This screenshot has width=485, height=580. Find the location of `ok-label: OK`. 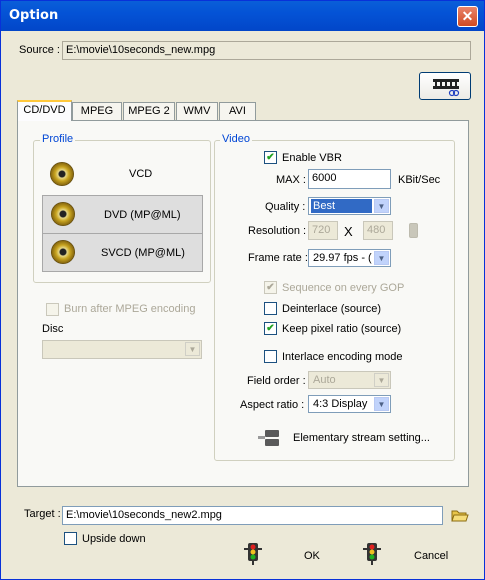

ok-label: OK is located at coordinates (312, 556).